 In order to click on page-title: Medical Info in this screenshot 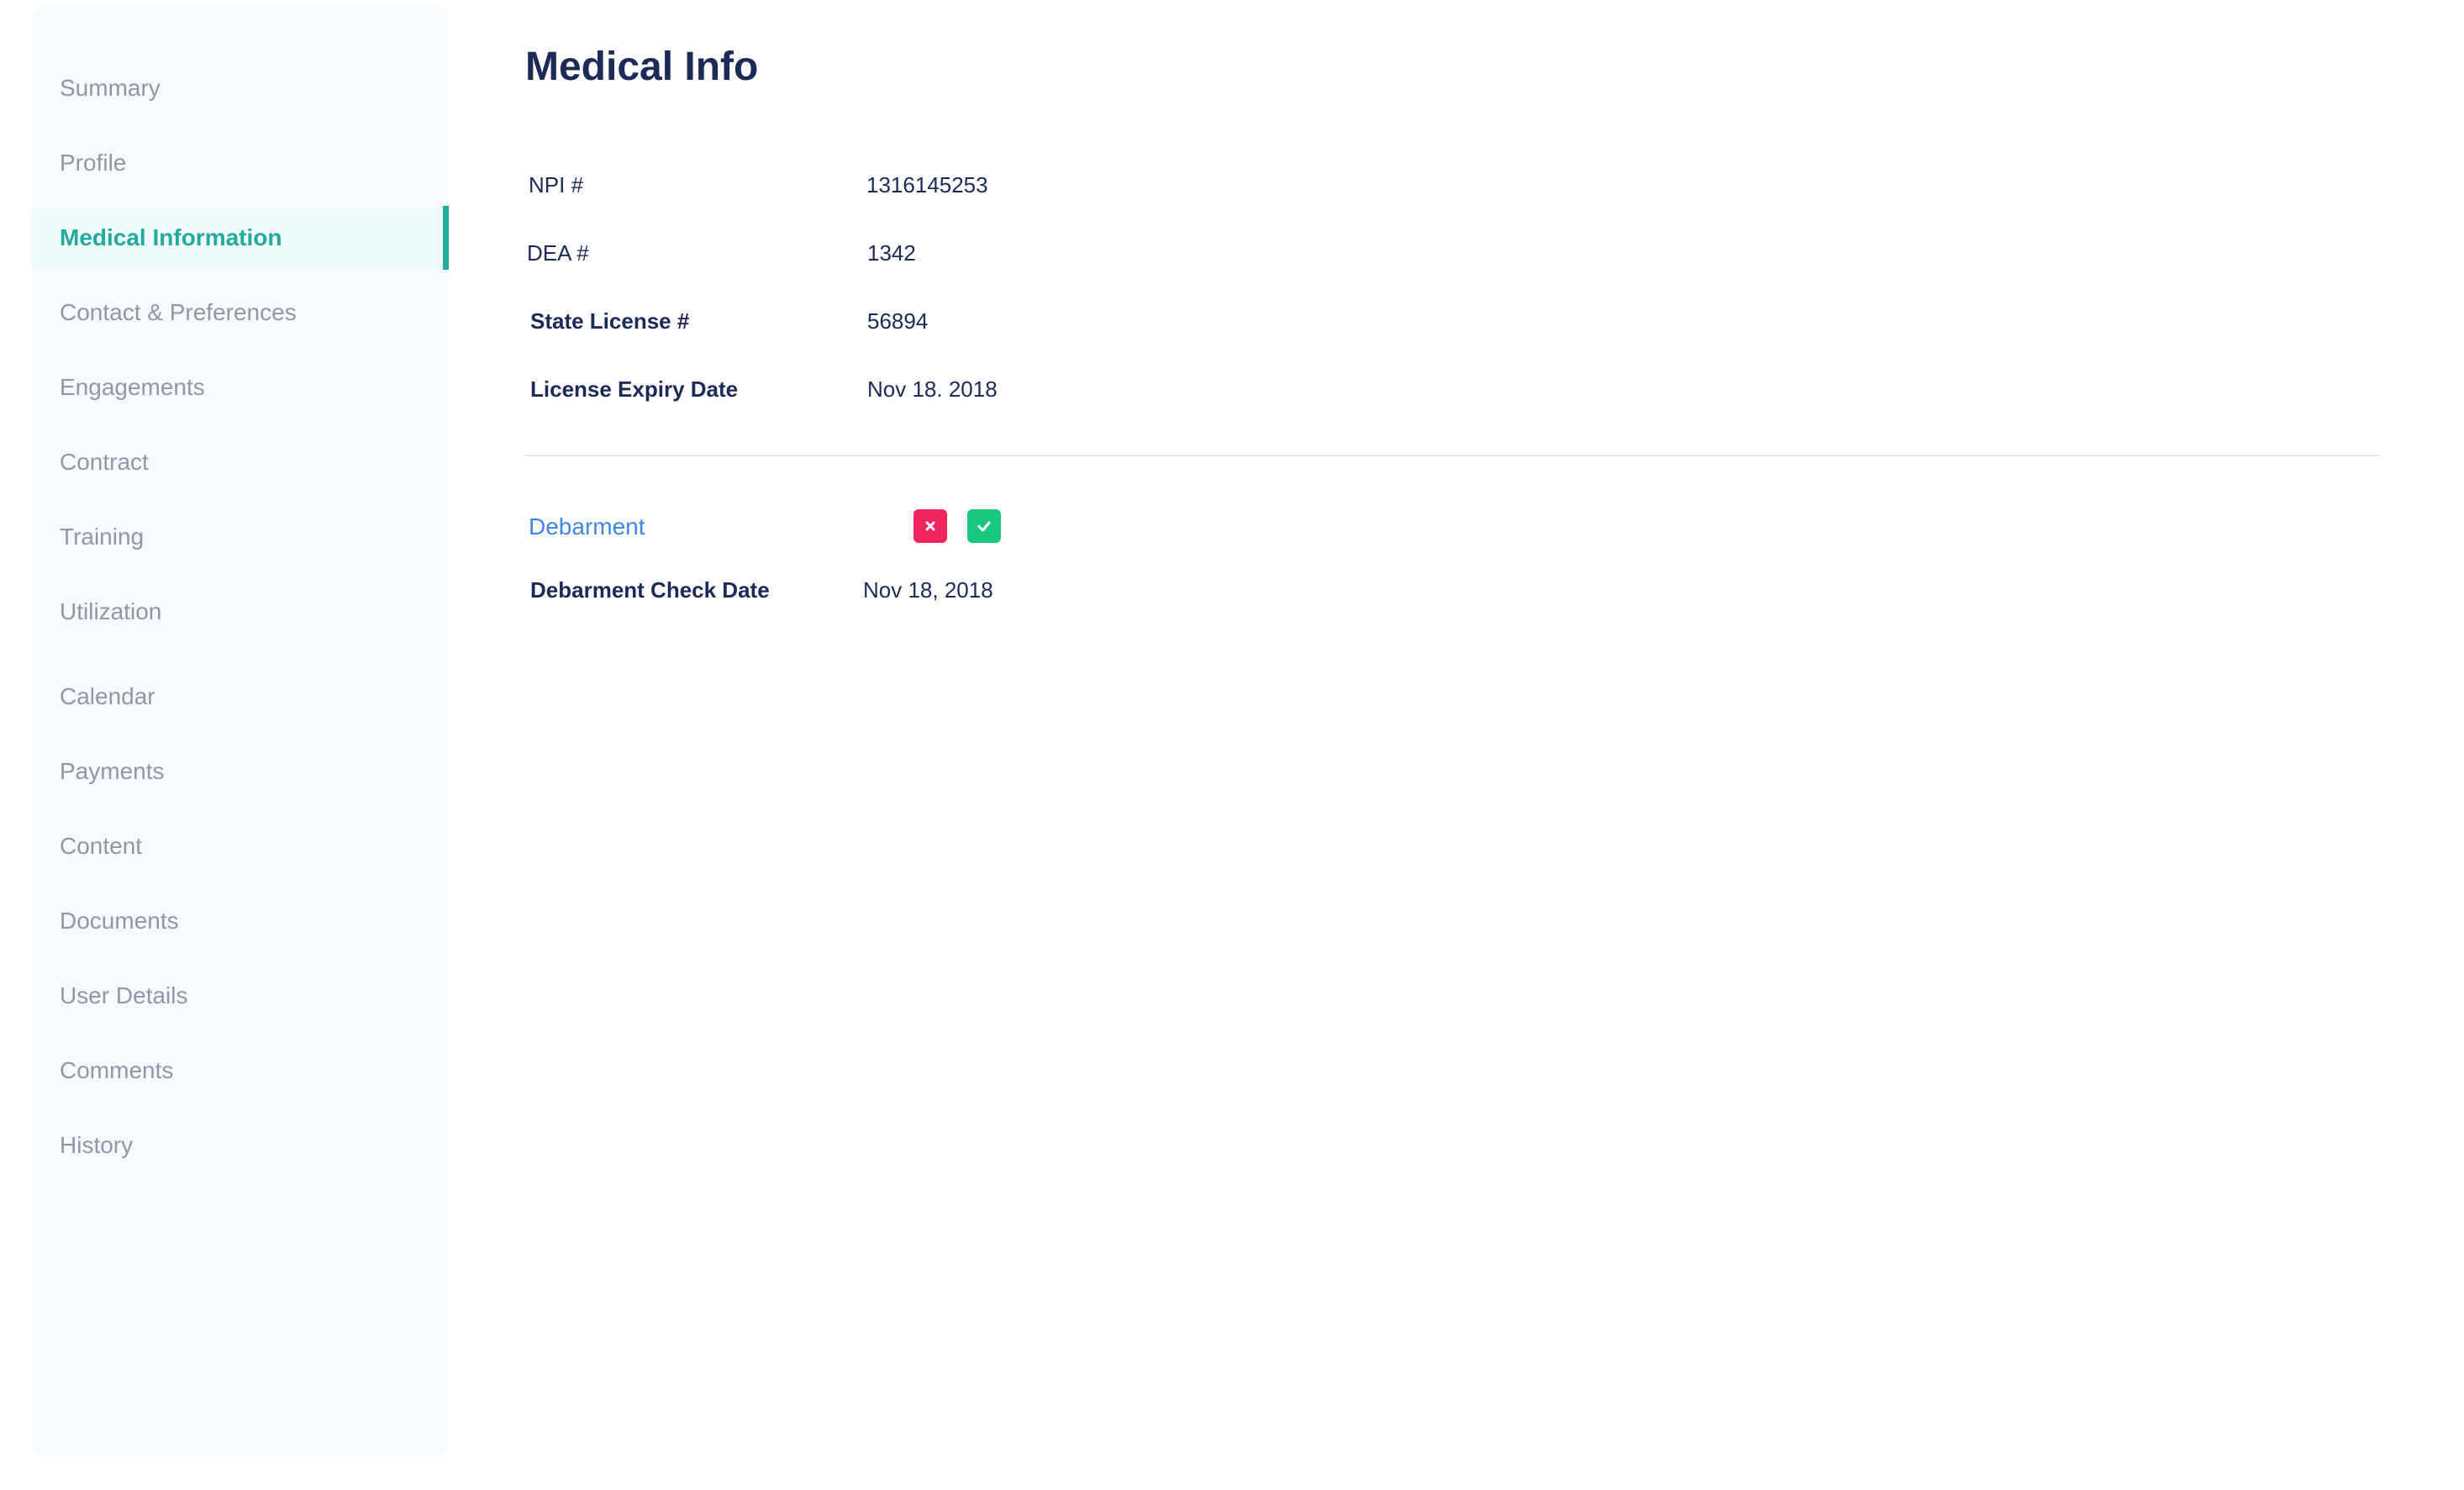, I will do `click(642, 67)`.